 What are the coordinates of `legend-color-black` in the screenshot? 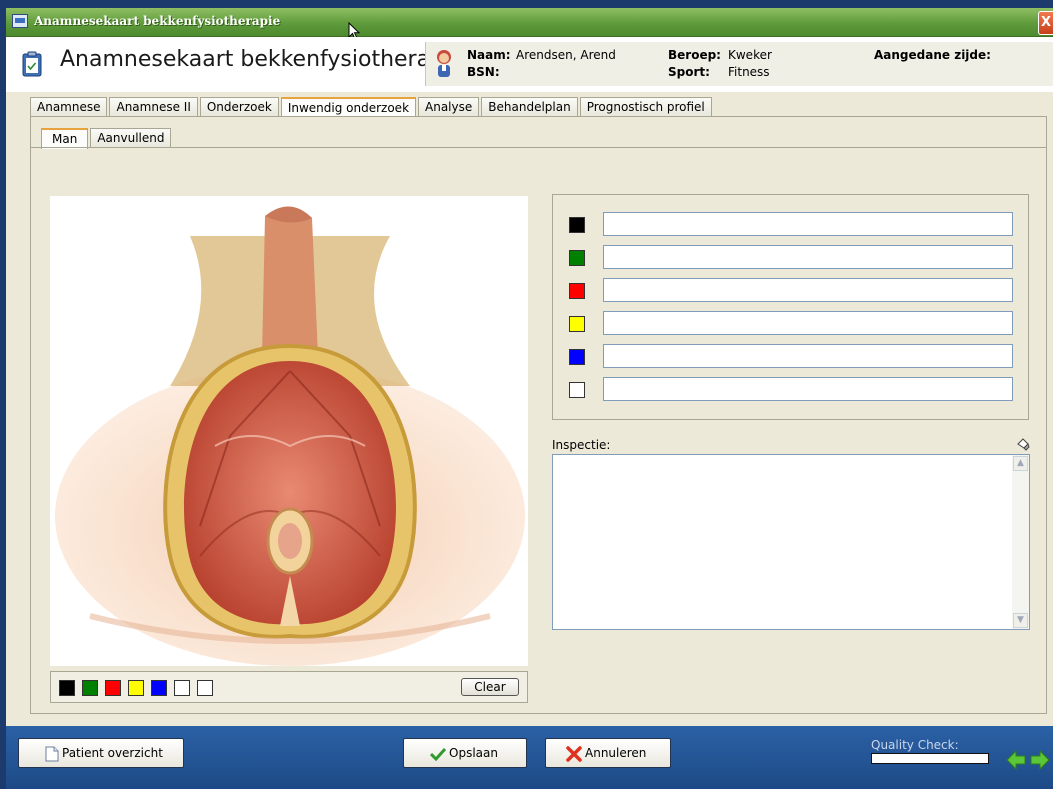 It's located at (577, 225).